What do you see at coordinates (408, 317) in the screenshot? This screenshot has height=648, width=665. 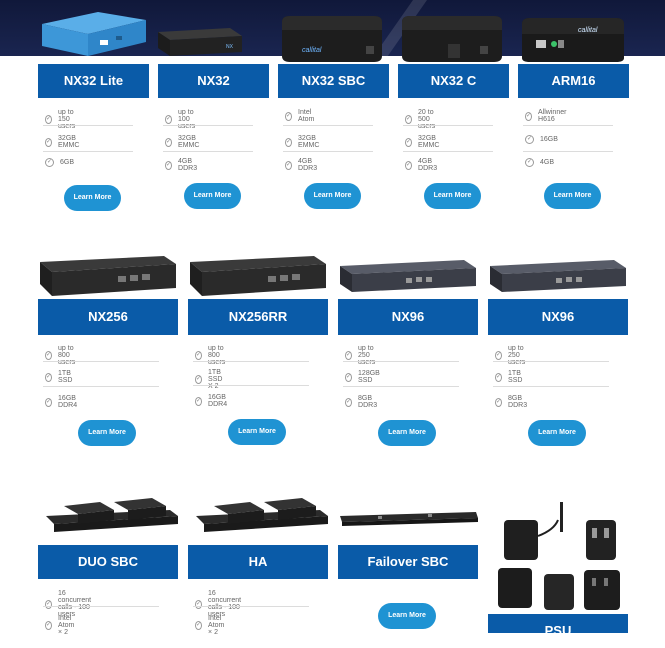 I see `product-title: NX96` at bounding box center [408, 317].